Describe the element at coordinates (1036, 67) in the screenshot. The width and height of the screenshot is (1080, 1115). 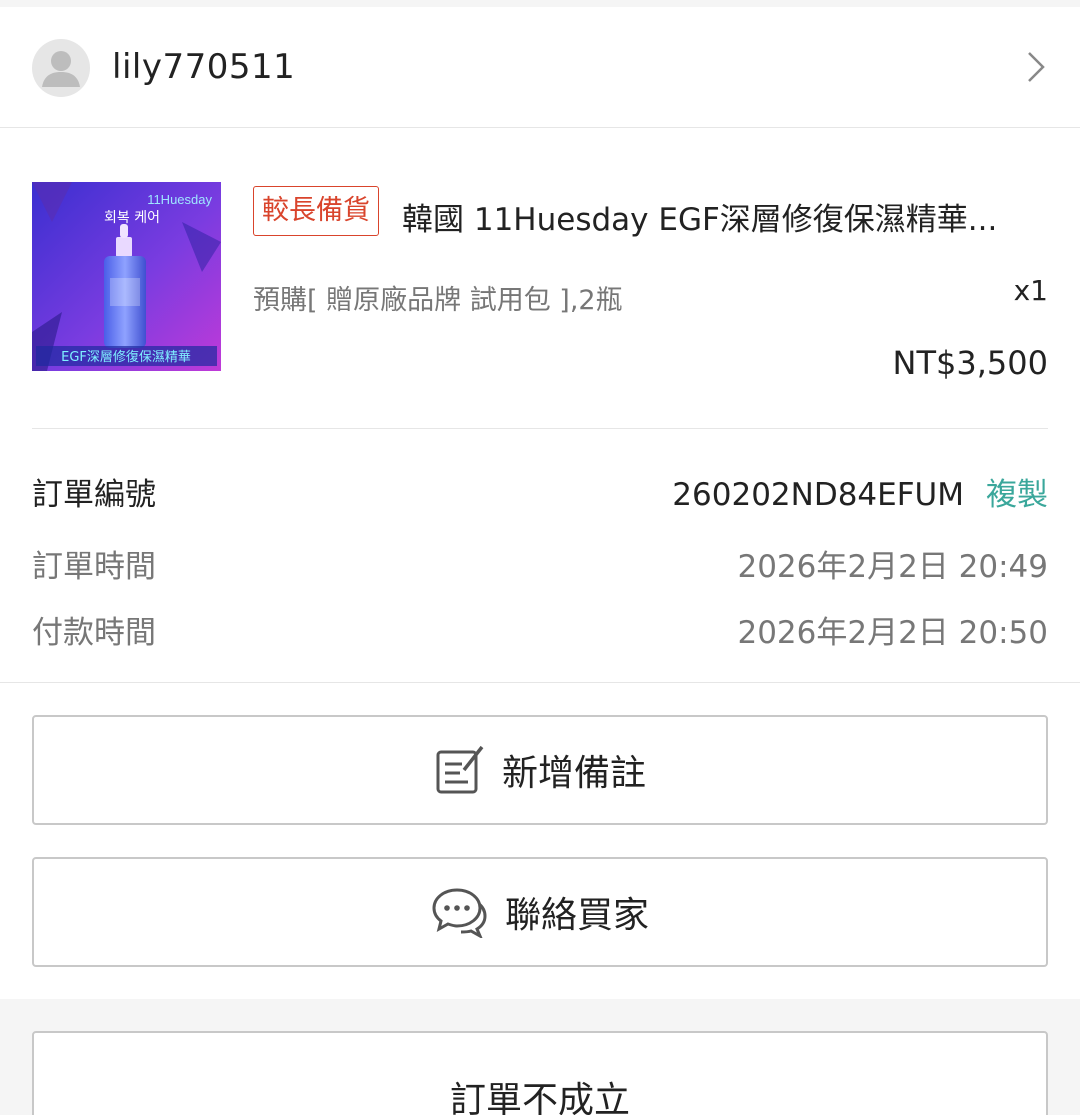
I see `chevron-right-icon` at that location.